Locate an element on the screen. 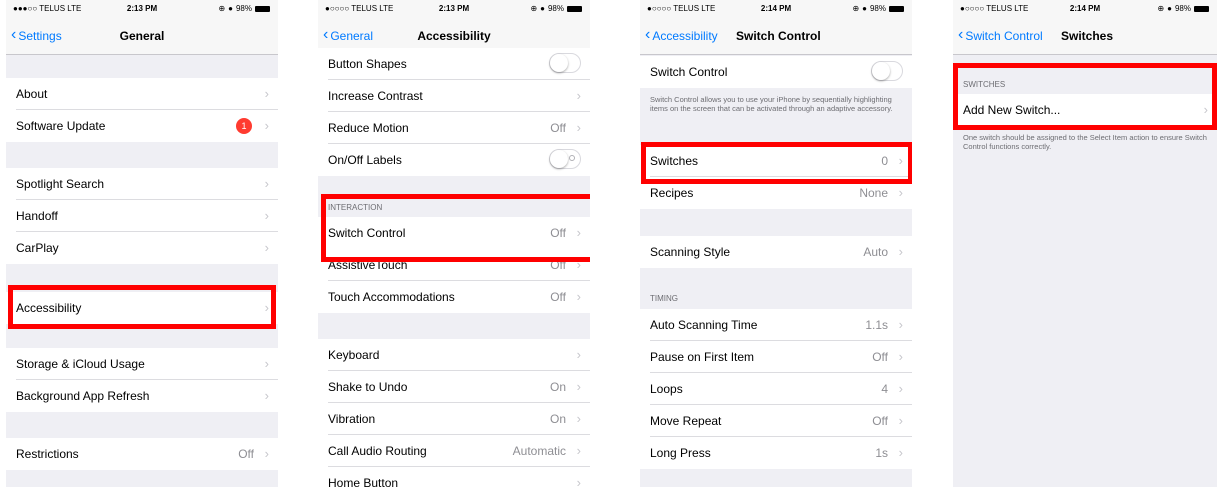 The image size is (1217, 487). row-restrictions: Restrictions Off › is located at coordinates (142, 454).